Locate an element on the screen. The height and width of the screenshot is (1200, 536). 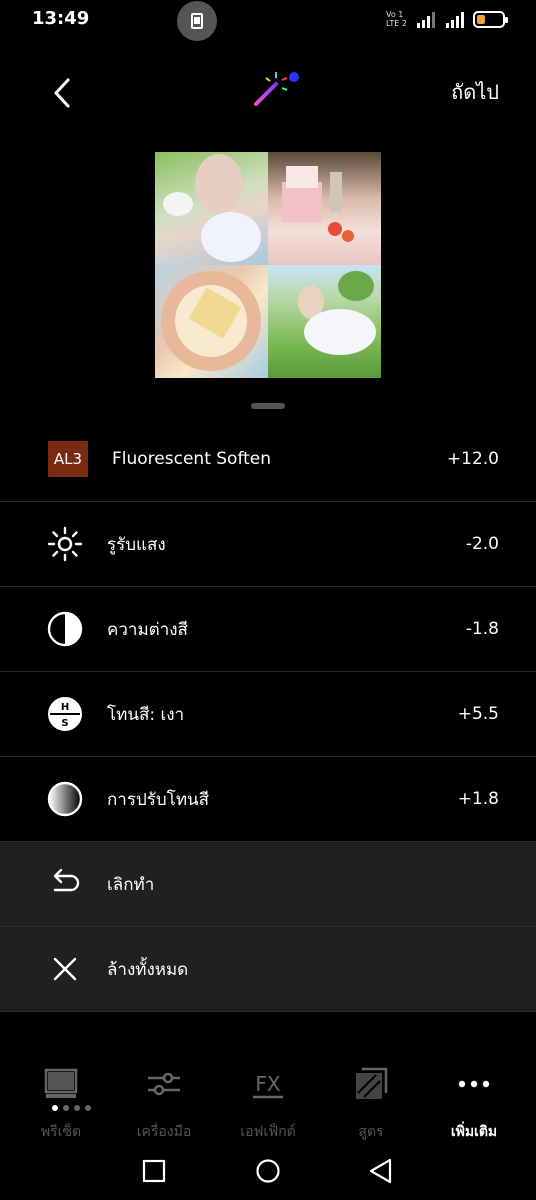
clock: 13:49 is located at coordinates (61, 18).